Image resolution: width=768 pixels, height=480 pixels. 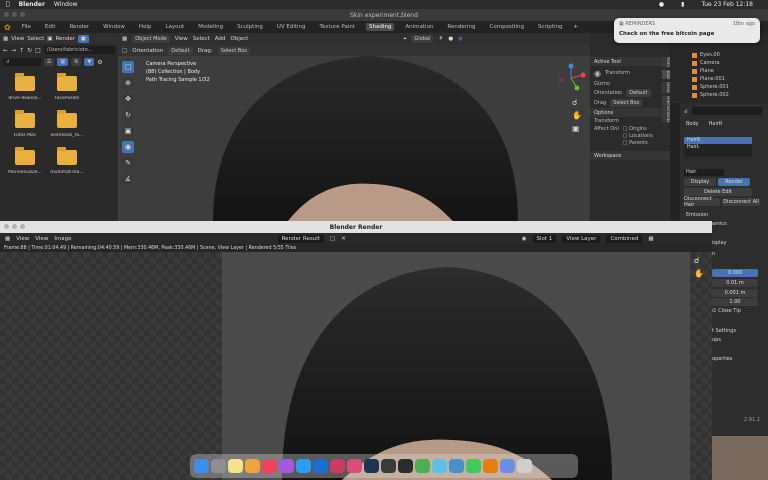 What do you see at coordinates (22, 62) in the screenshot?
I see `search-input: ☌` at bounding box center [22, 62].